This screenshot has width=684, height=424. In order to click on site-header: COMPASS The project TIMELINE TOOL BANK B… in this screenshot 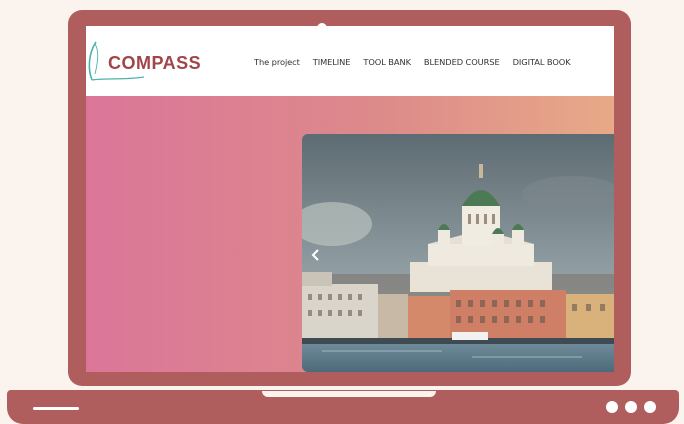, I will do `click(350, 61)`.